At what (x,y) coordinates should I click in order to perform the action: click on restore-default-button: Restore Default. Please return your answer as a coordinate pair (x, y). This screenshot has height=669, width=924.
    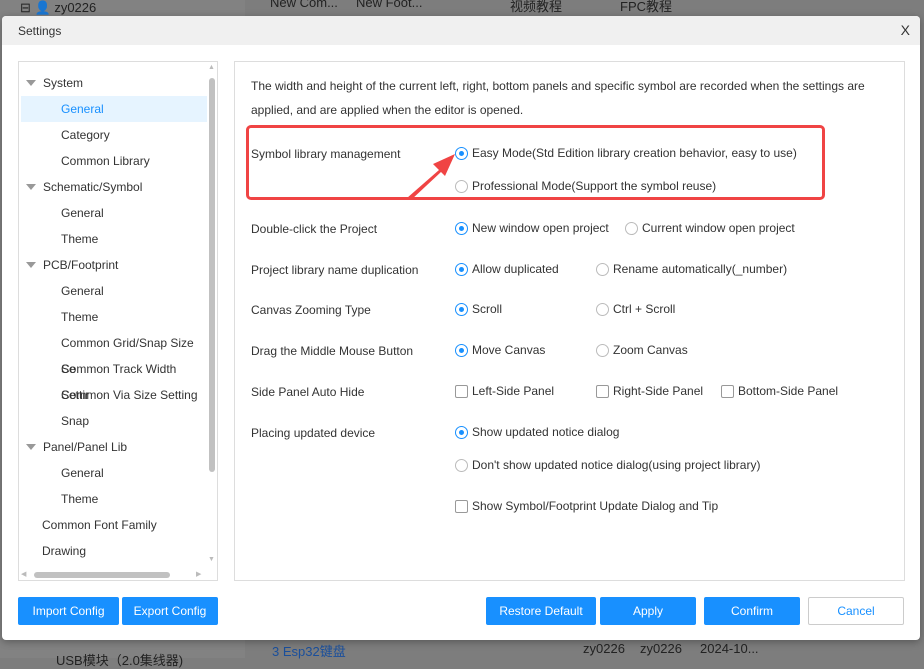
    Looking at the image, I should click on (541, 611).